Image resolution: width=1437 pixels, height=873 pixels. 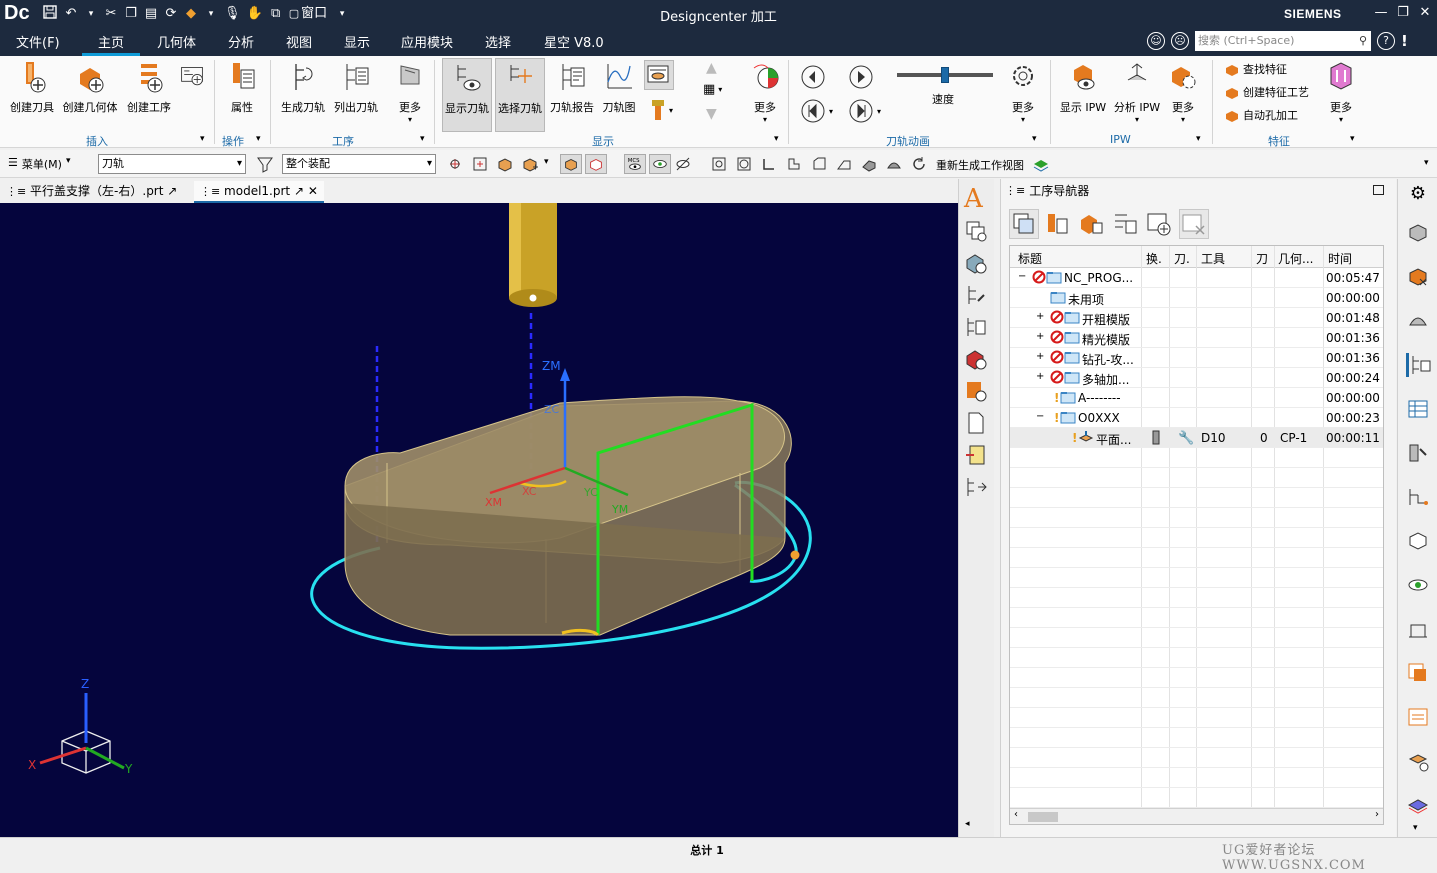 I want to click on toolbar-overflow-icon: ▾, so click(x=1426, y=163).